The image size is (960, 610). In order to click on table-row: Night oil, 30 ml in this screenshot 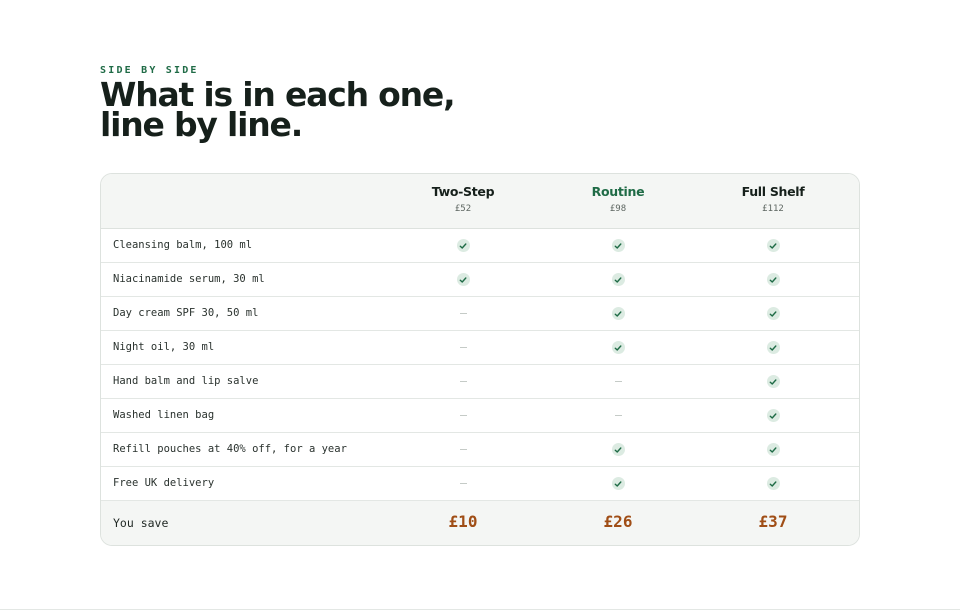, I will do `click(480, 348)`.